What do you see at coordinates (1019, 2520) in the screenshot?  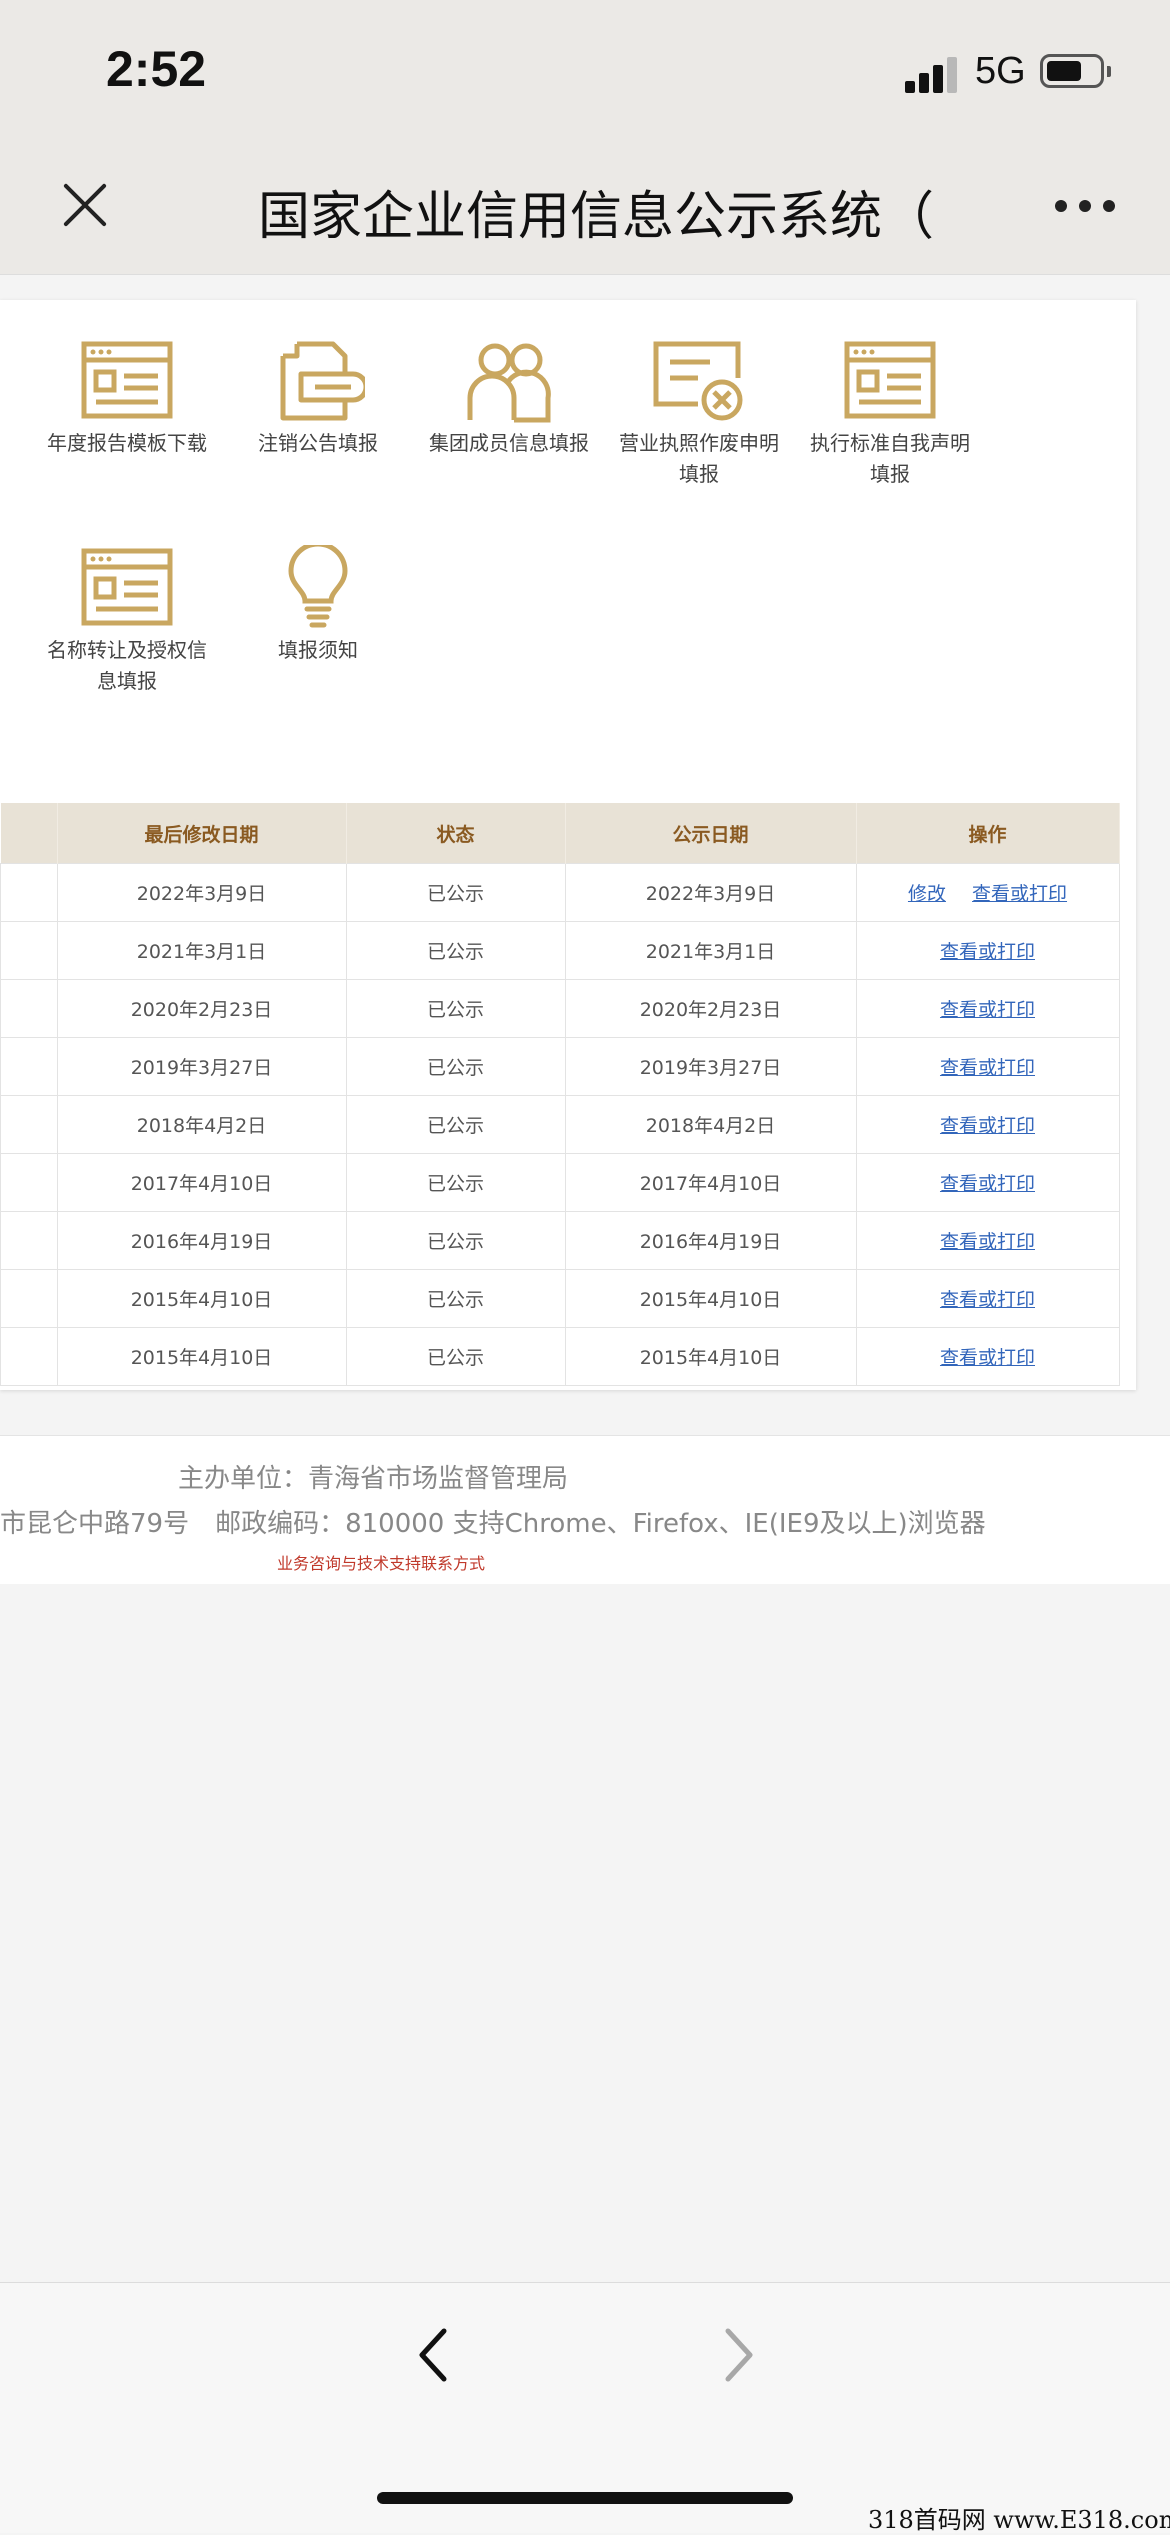 I see `watermark: 318首码网 www.E318.com` at bounding box center [1019, 2520].